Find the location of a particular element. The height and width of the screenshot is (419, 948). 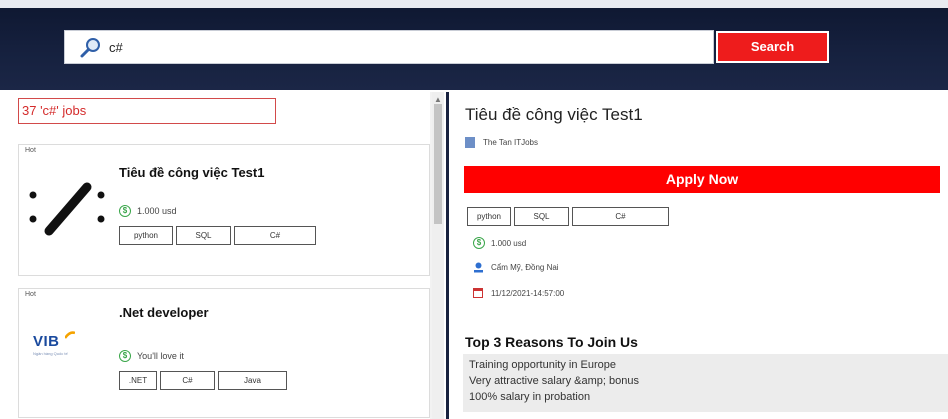

detail-location: Cẩm Mỹ, Đồng Nai is located at coordinates (516, 267).